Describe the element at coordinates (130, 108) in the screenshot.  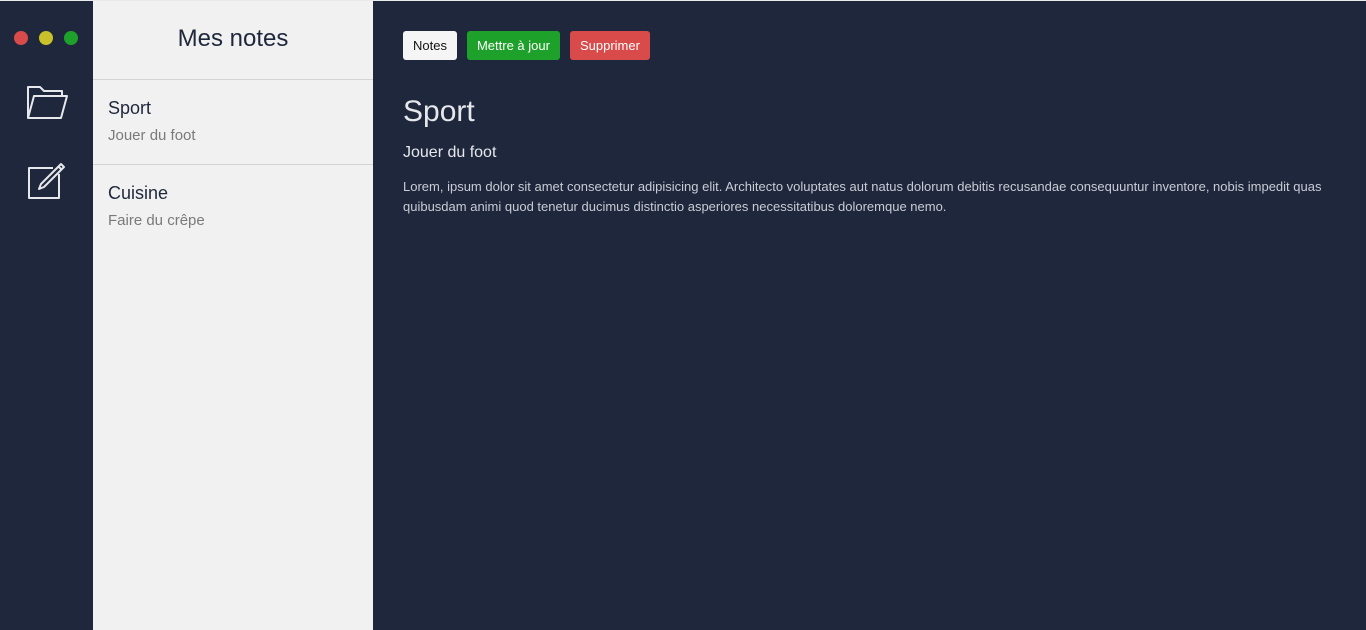
I see `note-item-title: Sport` at that location.